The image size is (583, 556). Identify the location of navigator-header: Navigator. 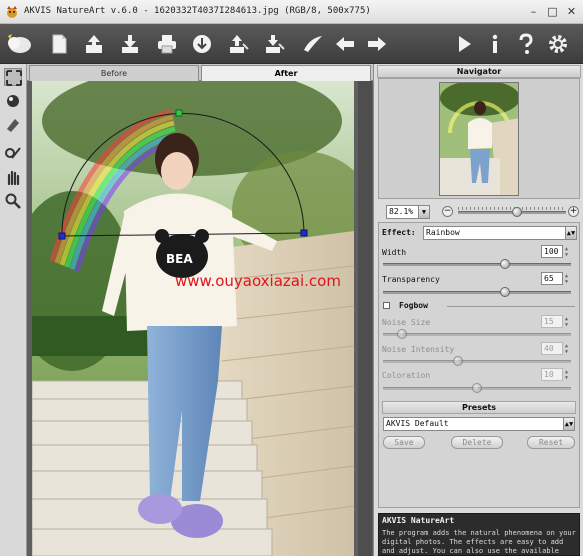
(479, 71).